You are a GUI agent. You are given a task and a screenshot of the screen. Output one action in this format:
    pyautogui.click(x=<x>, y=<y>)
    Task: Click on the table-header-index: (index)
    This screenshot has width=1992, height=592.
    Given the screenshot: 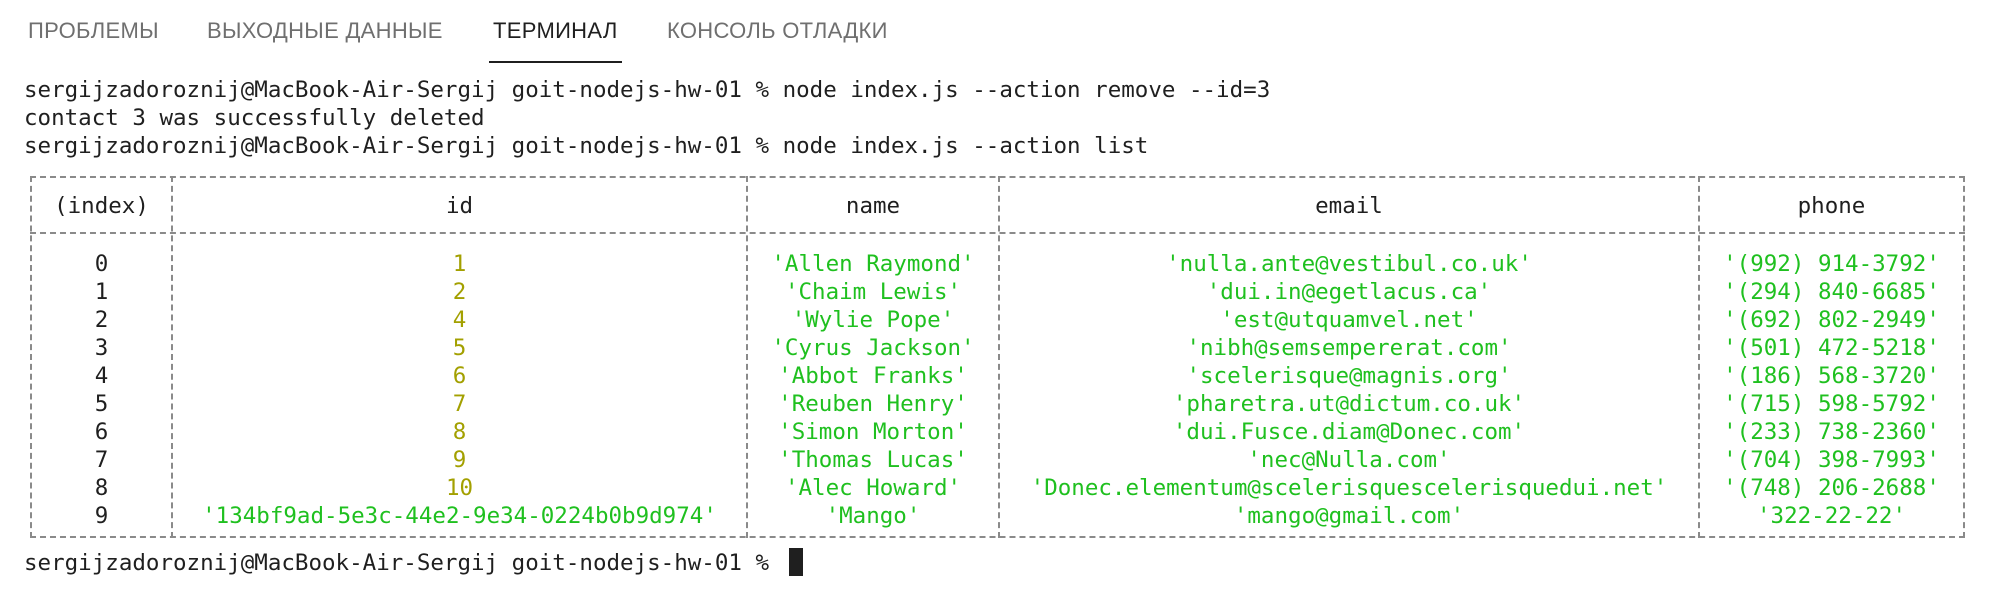 What is the action you would take?
    pyautogui.click(x=101, y=206)
    